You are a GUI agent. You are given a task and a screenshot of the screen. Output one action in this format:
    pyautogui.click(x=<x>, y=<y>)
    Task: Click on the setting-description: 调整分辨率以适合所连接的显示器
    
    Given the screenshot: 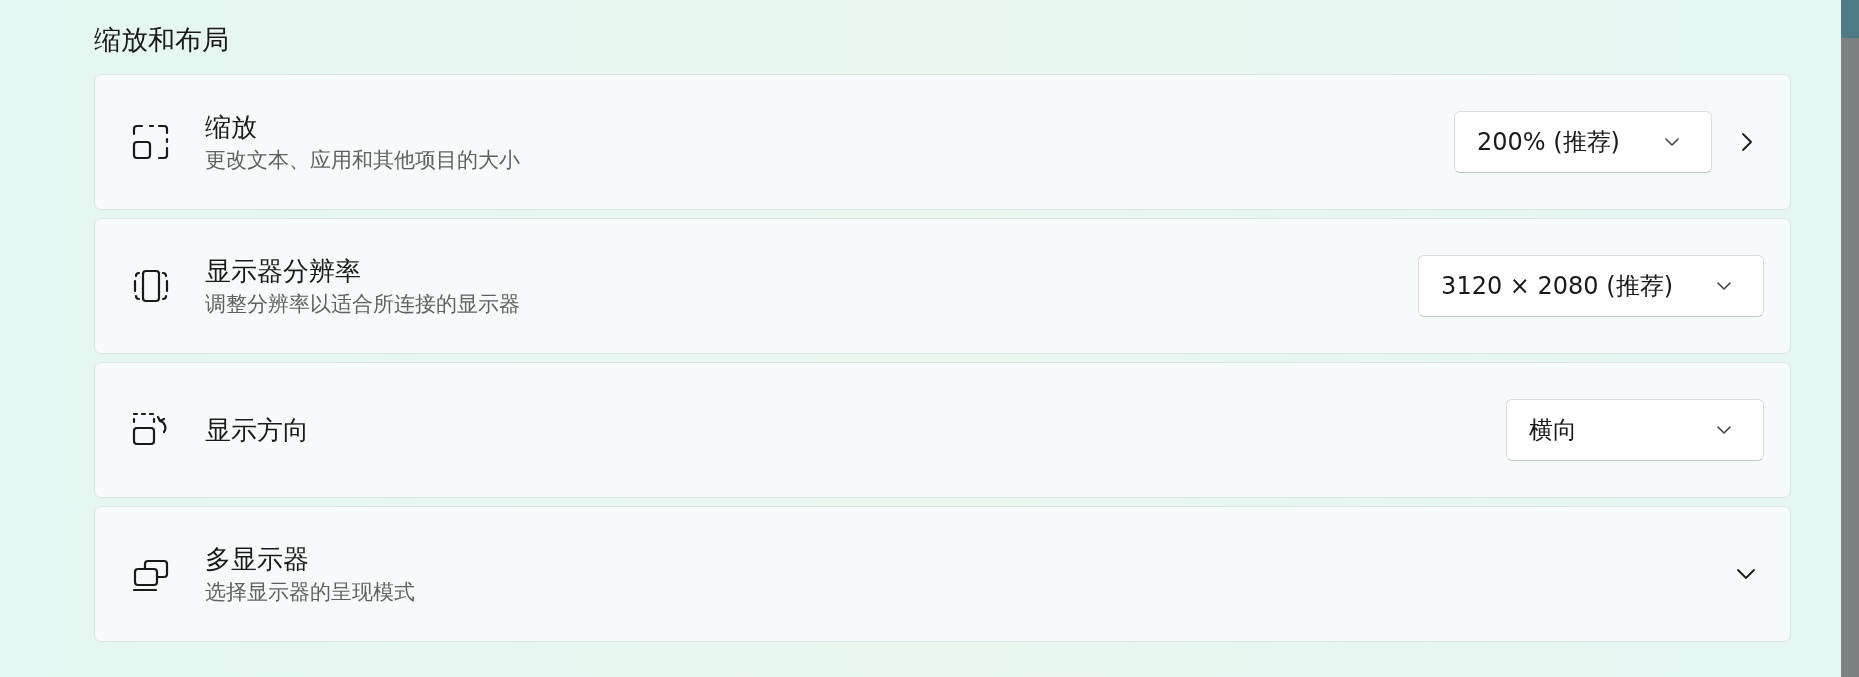 What is the action you would take?
    pyautogui.click(x=362, y=304)
    